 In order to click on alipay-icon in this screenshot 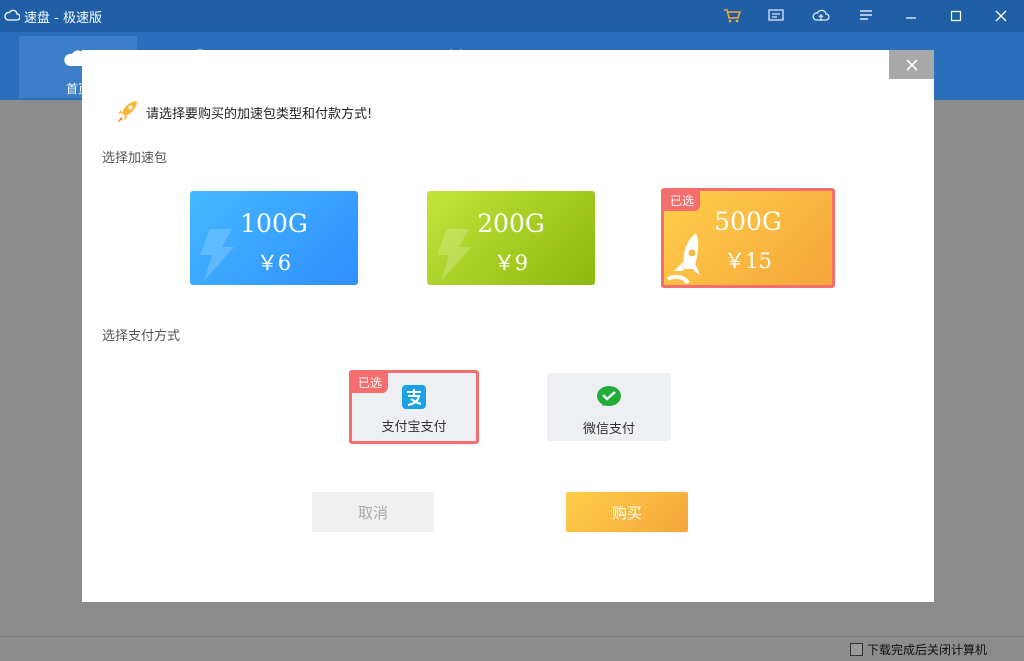, I will do `click(414, 397)`.